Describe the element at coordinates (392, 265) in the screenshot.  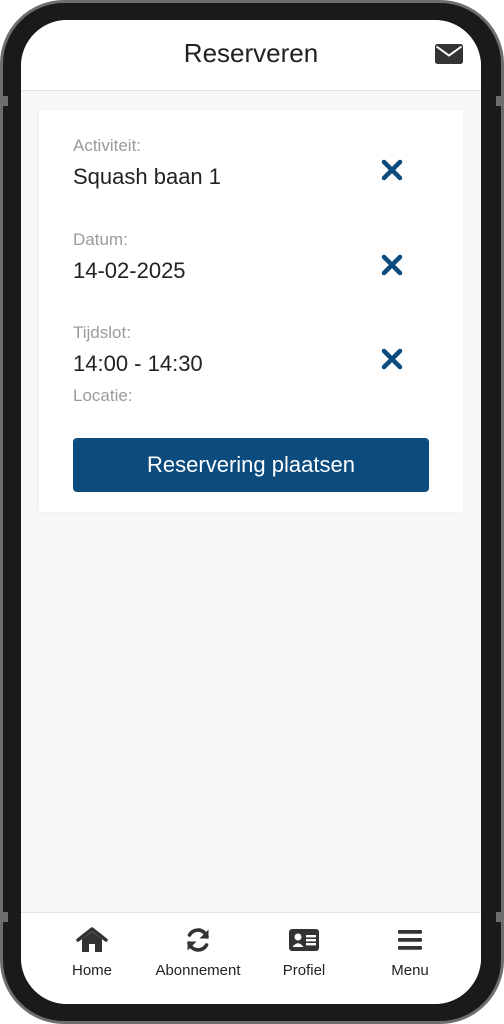
I see `clear-date-icon` at that location.